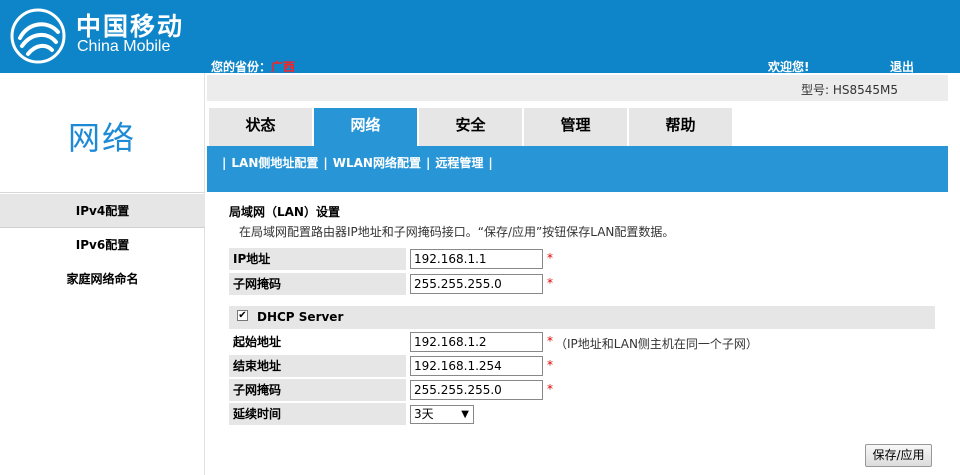 This screenshot has width=960, height=475. What do you see at coordinates (550, 365) in the screenshot?
I see `end-required-mark: *` at bounding box center [550, 365].